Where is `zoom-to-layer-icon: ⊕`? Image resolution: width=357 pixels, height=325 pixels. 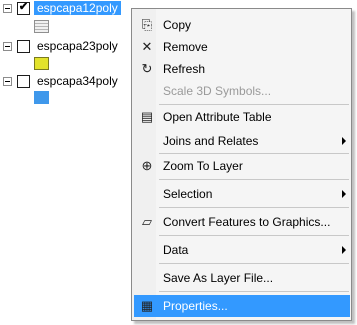 zoom-to-layer-icon: ⊕ is located at coordinates (147, 165).